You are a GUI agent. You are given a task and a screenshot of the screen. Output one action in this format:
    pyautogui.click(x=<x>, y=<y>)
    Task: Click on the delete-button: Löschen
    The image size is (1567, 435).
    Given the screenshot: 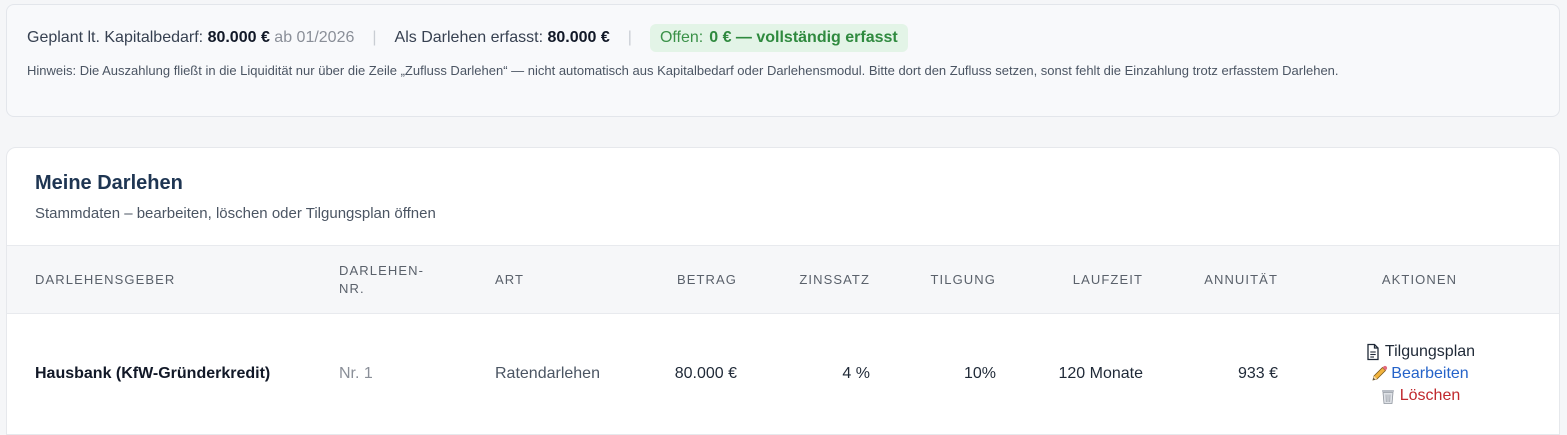 What is the action you would take?
    pyautogui.click(x=1420, y=395)
    